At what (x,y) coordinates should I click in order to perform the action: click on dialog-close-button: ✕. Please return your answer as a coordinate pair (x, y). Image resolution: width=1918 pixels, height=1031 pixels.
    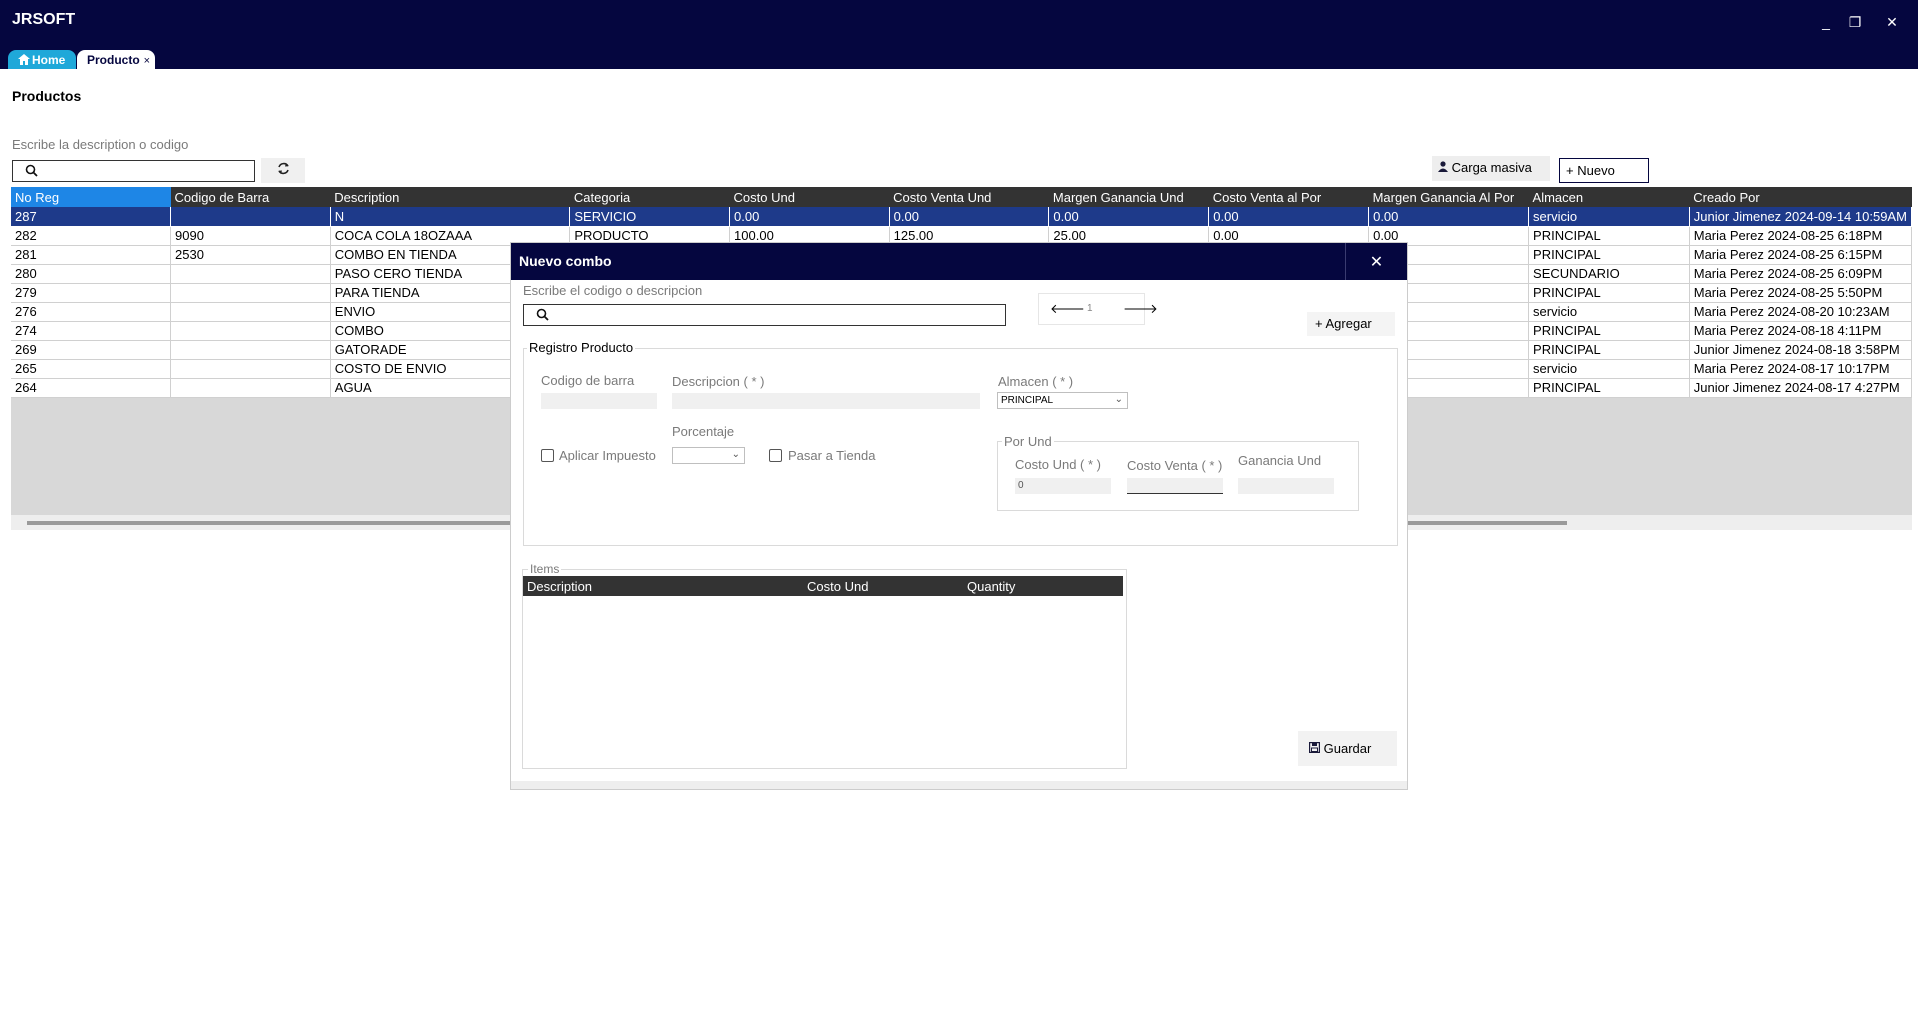
    Looking at the image, I should click on (1376, 261).